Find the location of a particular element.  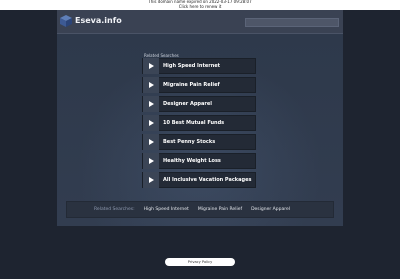

related-link: All Inclusive Vacation Packages is located at coordinates (199, 180).